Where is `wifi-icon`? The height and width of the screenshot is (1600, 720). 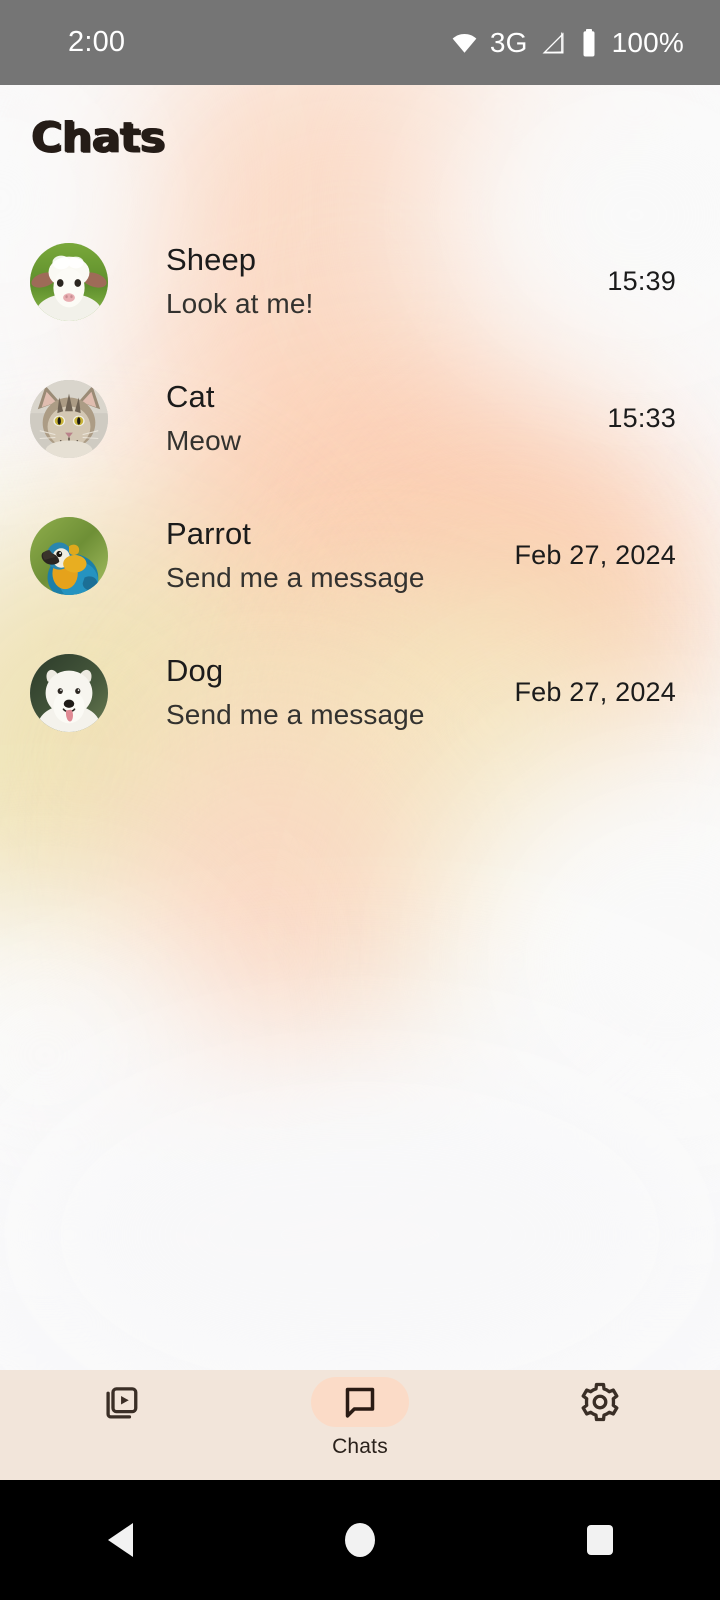
wifi-icon is located at coordinates (464, 42).